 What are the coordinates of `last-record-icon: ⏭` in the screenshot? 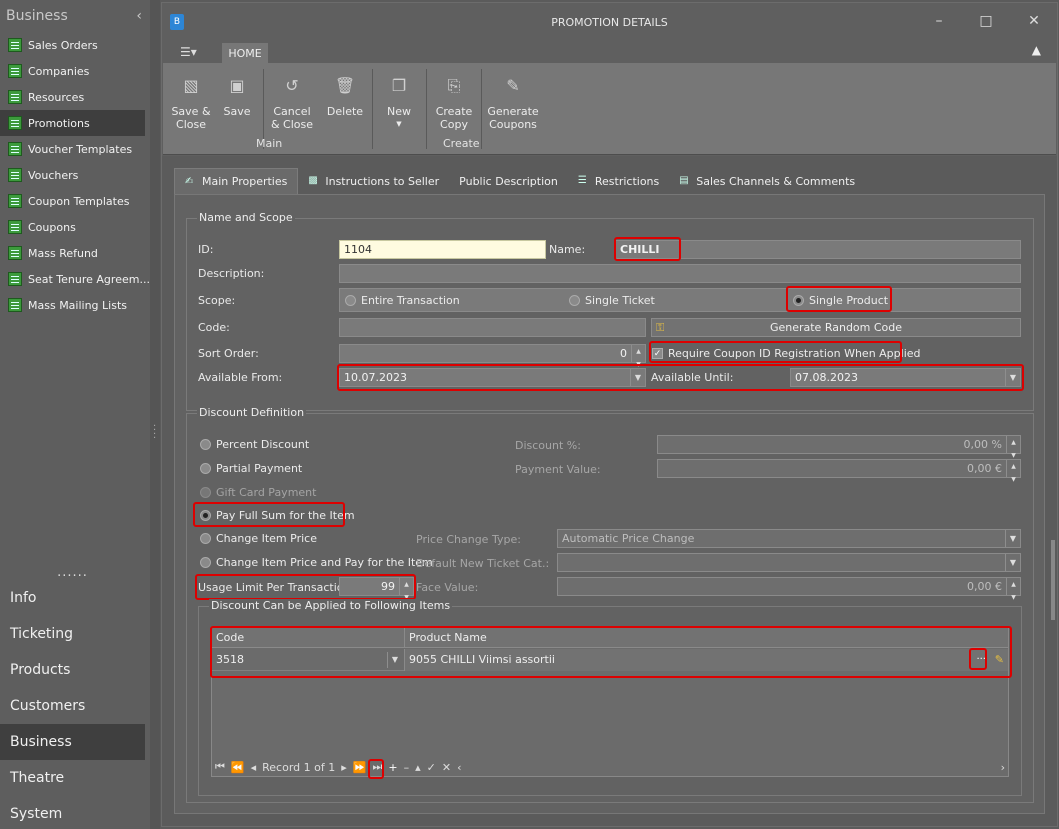 It's located at (377, 767).